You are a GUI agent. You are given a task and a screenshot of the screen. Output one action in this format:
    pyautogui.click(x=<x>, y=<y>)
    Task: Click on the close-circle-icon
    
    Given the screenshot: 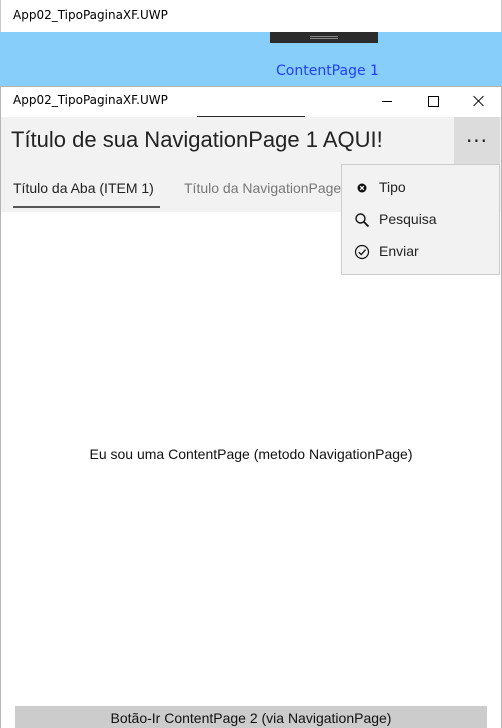 What is the action you would take?
    pyautogui.click(x=362, y=188)
    